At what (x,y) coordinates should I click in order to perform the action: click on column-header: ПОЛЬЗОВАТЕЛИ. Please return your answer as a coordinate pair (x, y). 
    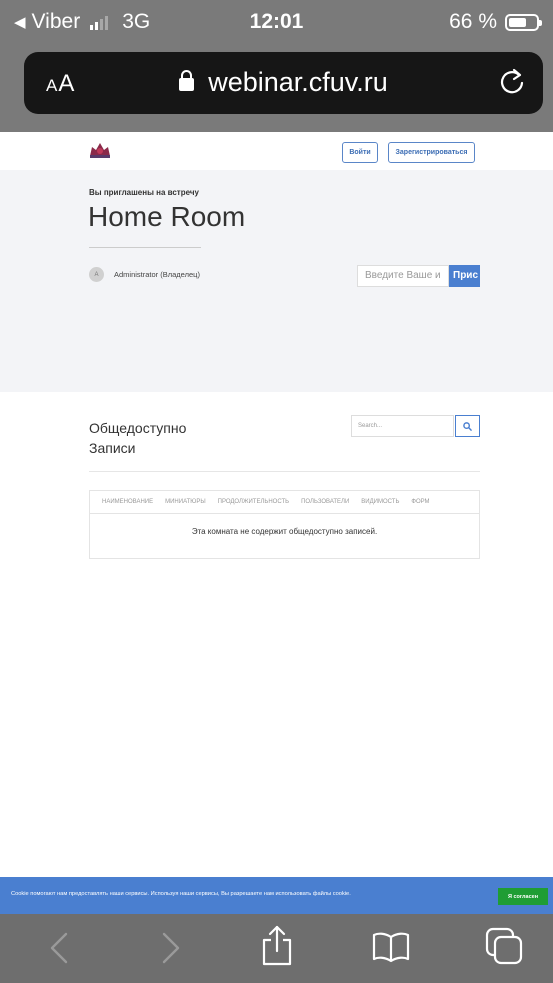
    Looking at the image, I should click on (325, 502).